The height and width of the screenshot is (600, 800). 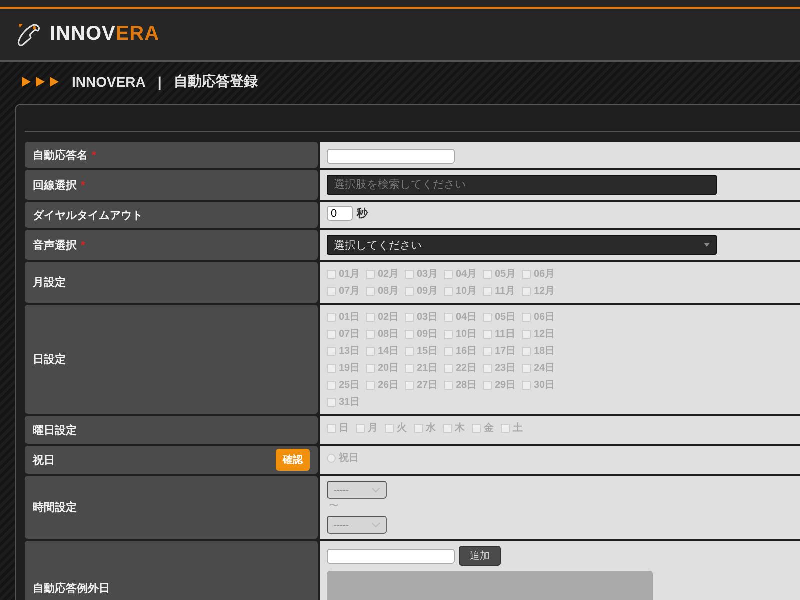 What do you see at coordinates (60, 156) in the screenshot?
I see `field-label: 自動応答名` at bounding box center [60, 156].